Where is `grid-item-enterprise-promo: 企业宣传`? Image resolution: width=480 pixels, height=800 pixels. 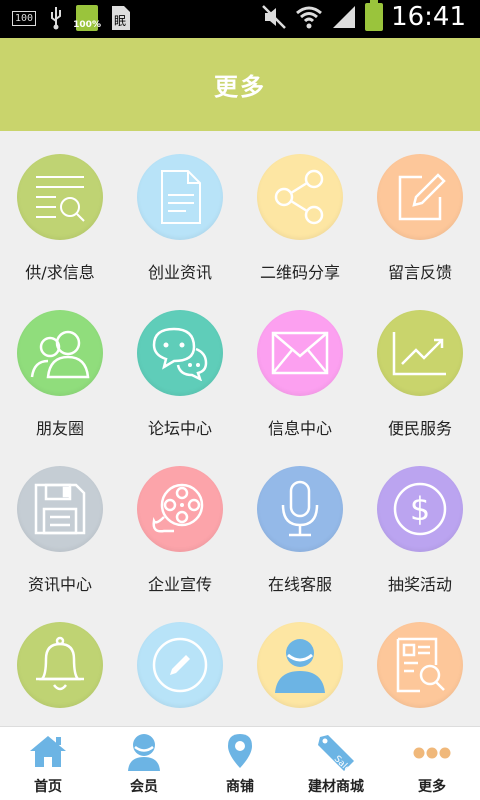 grid-item-enterprise-promo: 企业宣传 is located at coordinates (180, 521).